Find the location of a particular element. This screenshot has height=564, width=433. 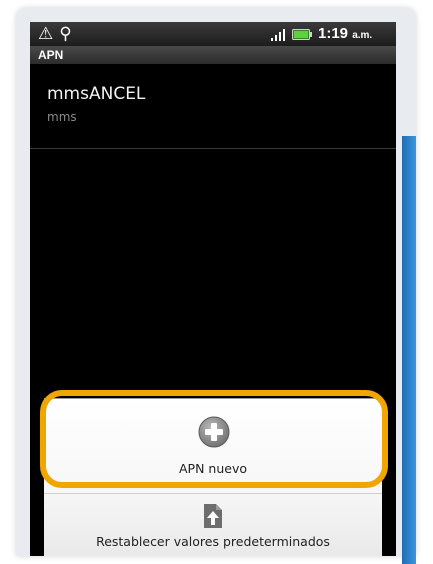

reset-defaults-menu-item: Restablecer valores predeterminados is located at coordinates (213, 525).